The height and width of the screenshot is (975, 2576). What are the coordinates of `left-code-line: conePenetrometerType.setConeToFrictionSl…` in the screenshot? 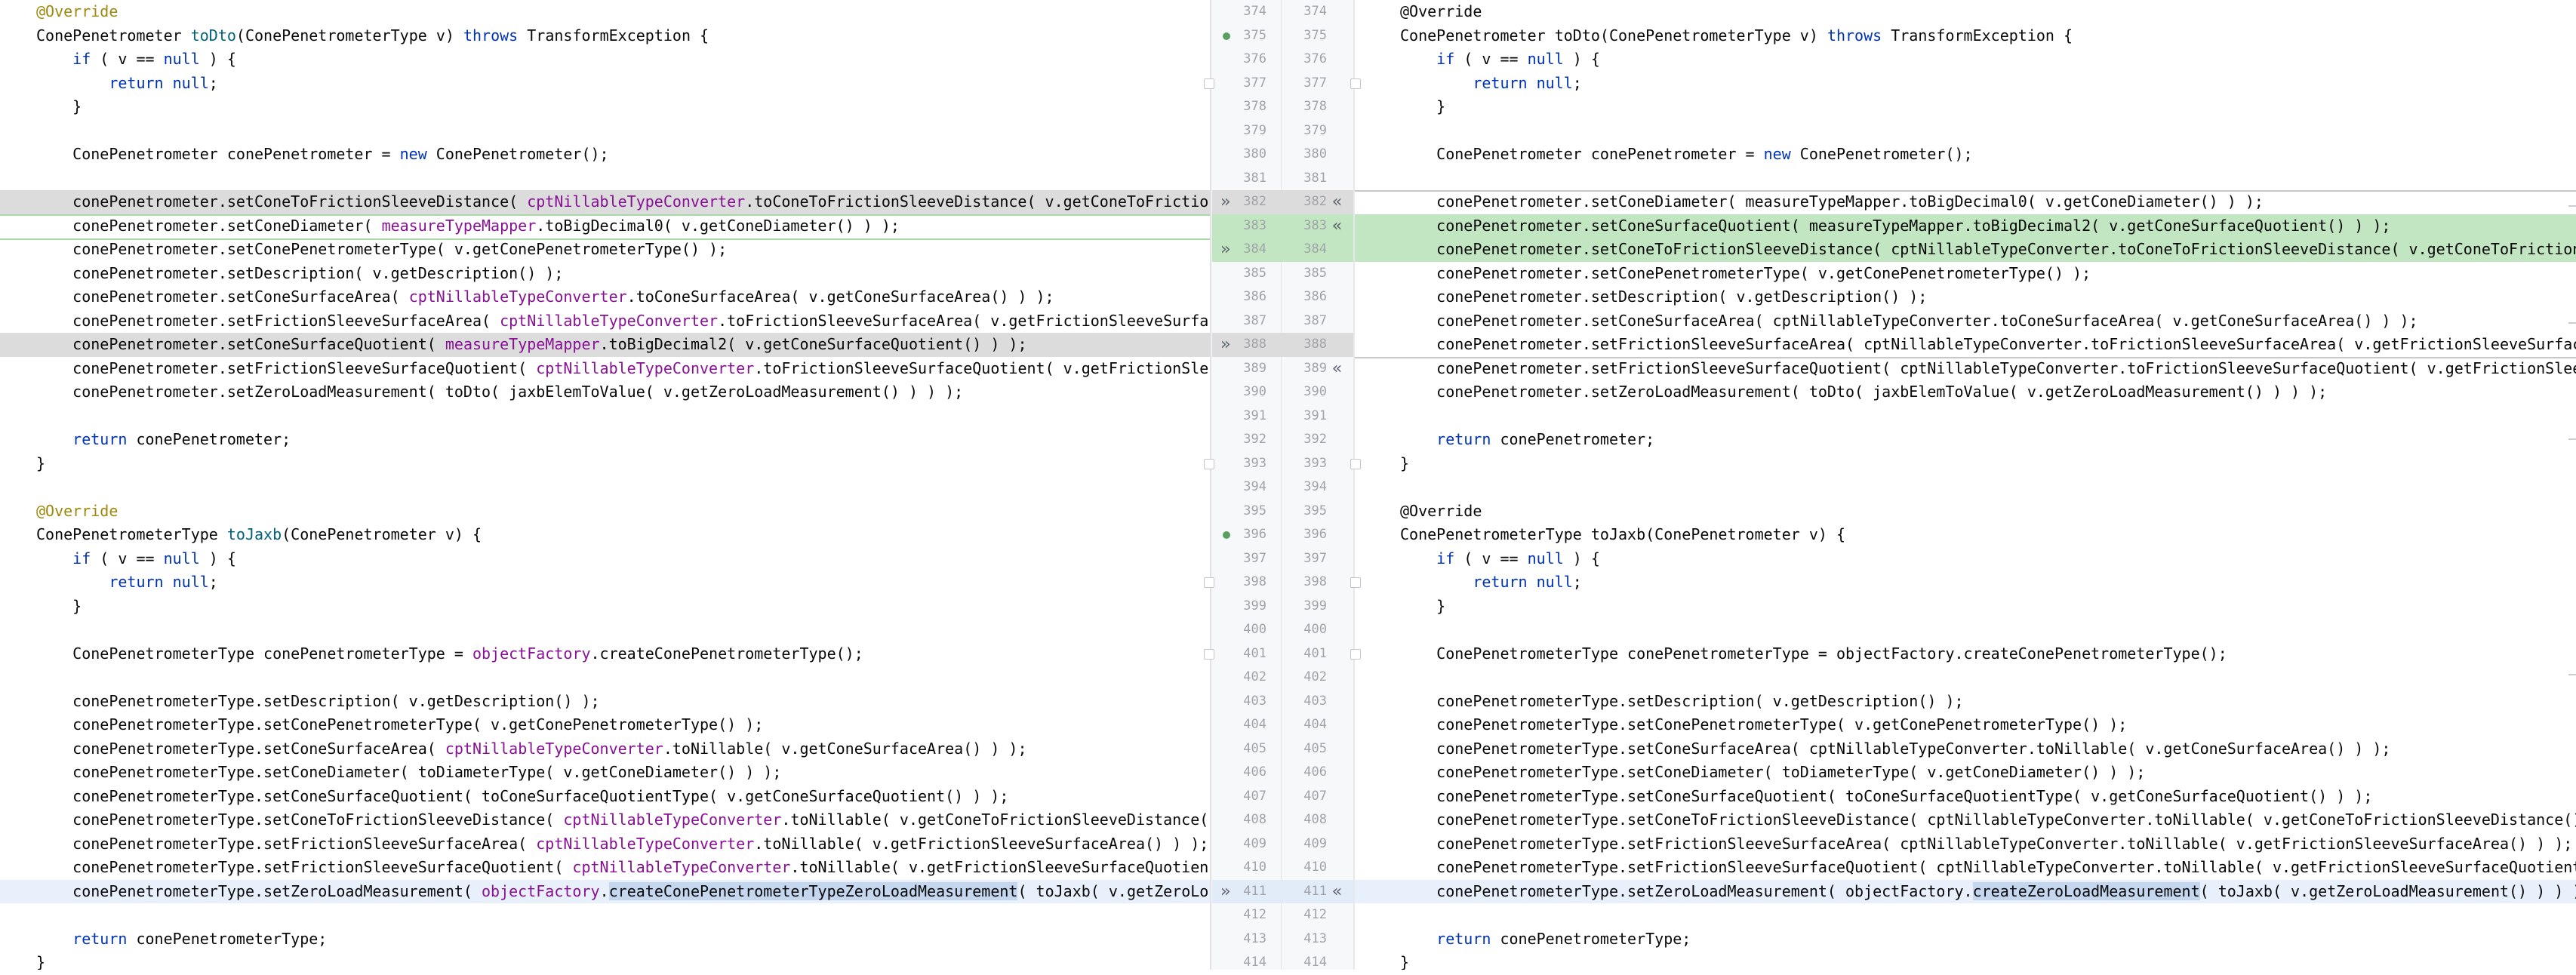 It's located at (605, 820).